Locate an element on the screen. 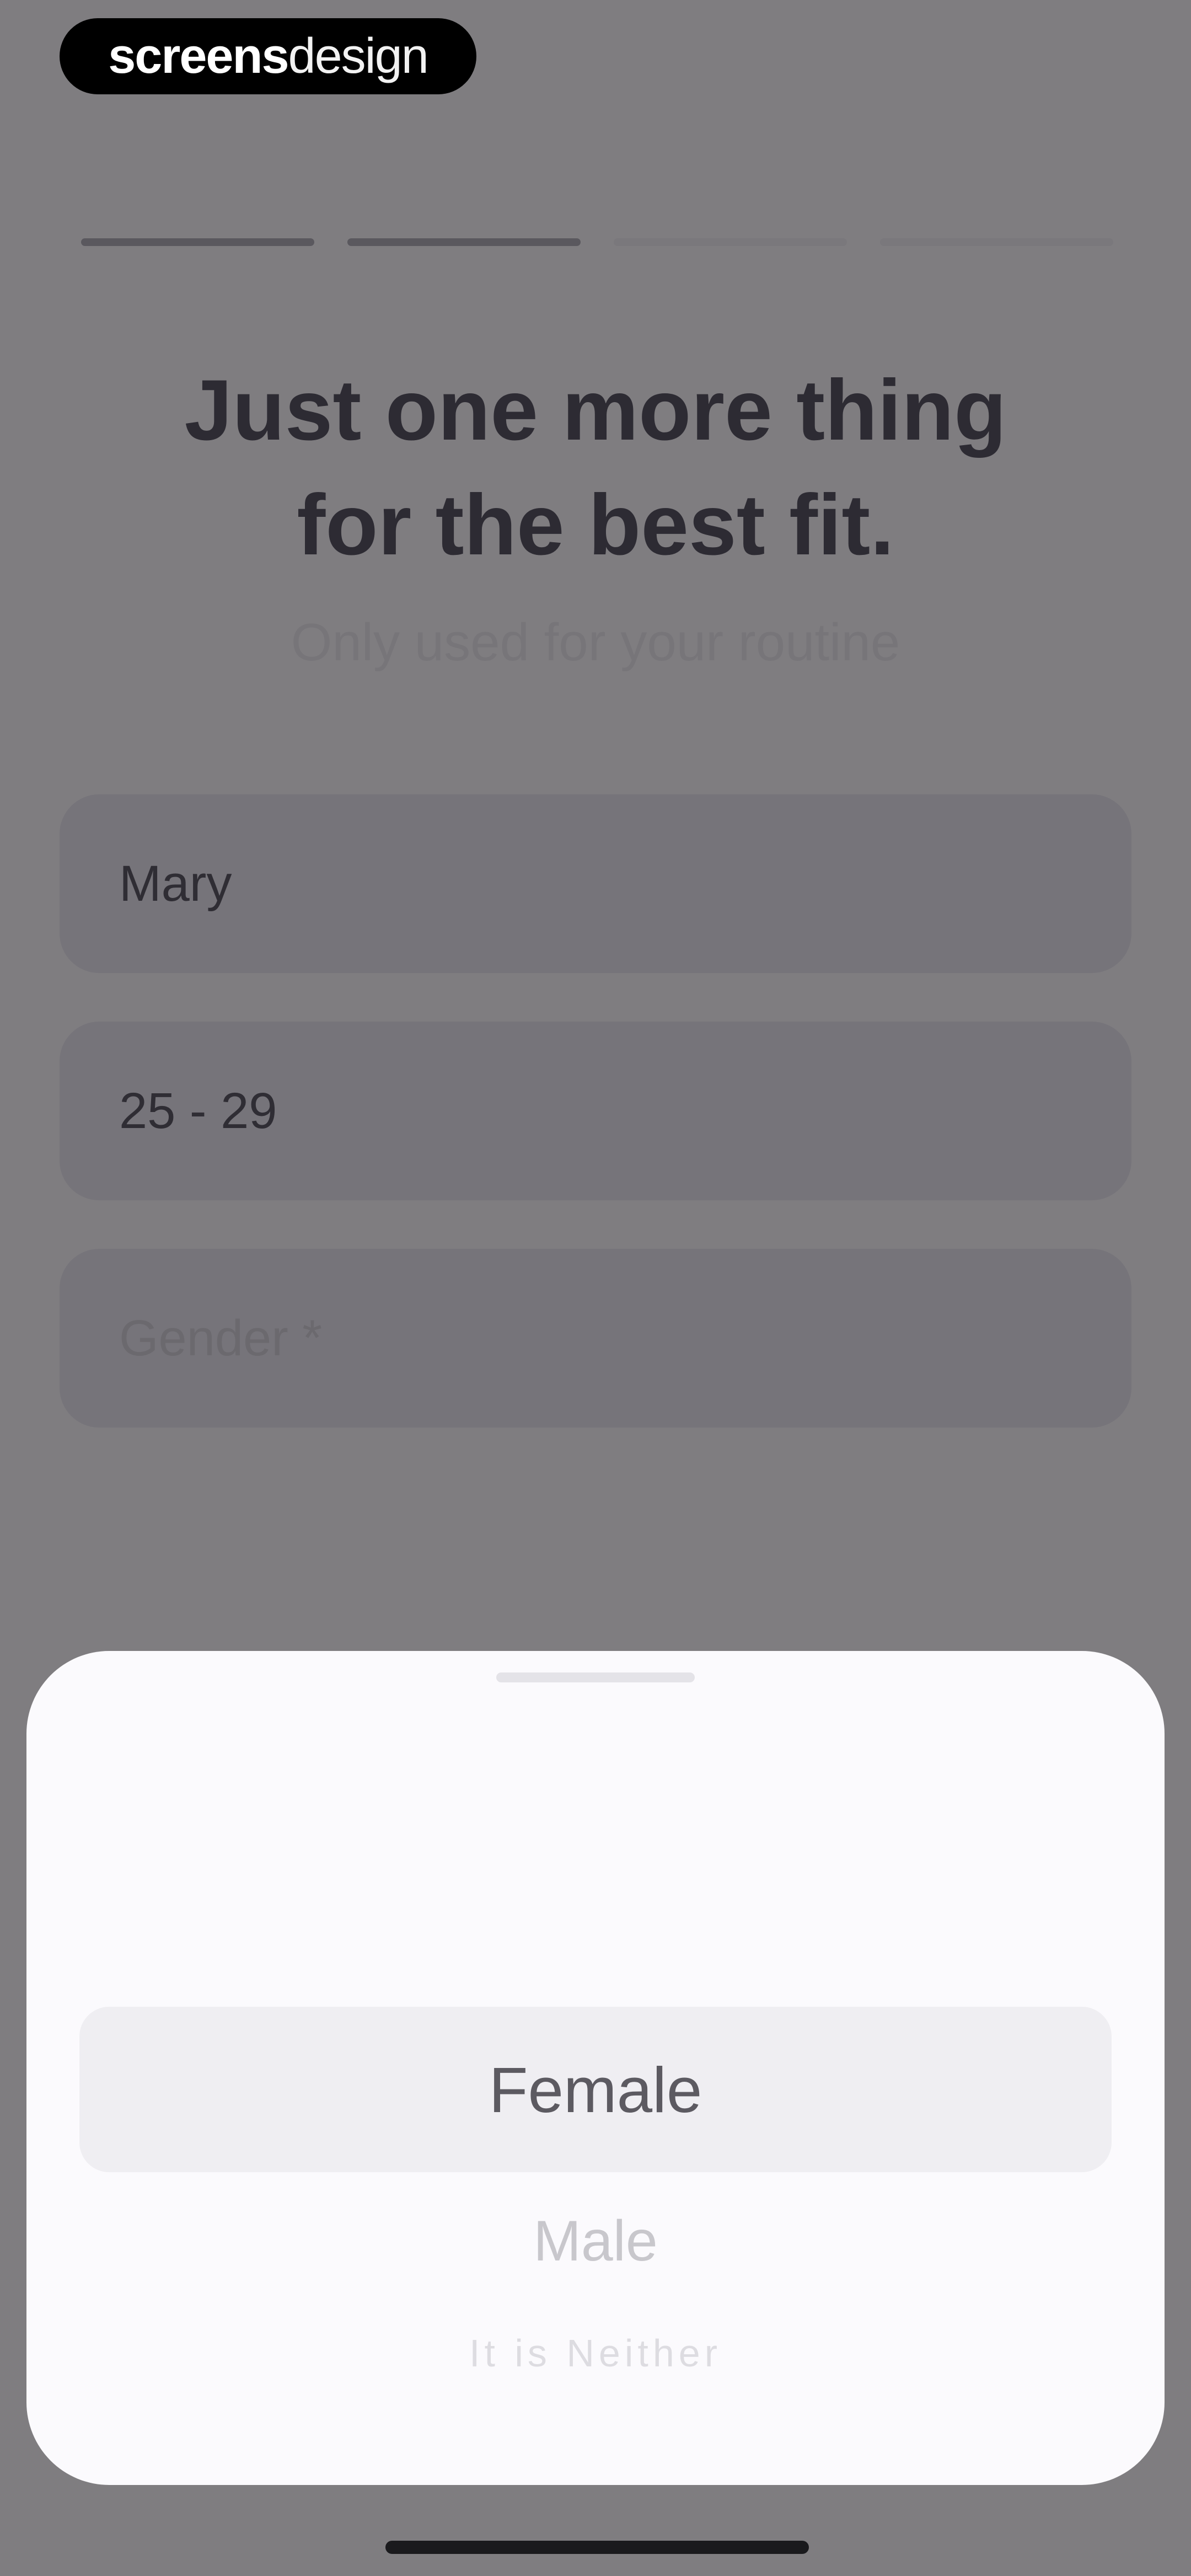  watermark-bold: screens is located at coordinates (198, 56).